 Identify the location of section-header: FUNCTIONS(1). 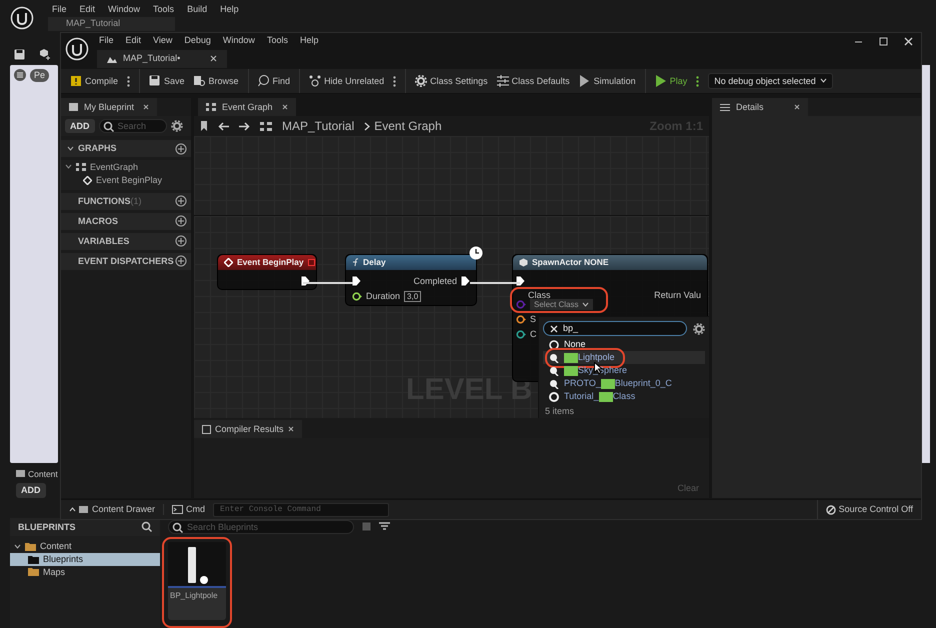
(126, 201).